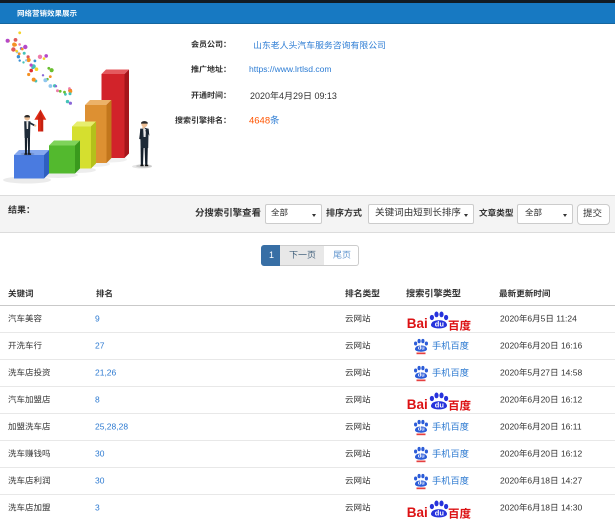  Describe the element at coordinates (106, 373) in the screenshot. I see `svg-text: 21,26` at that location.